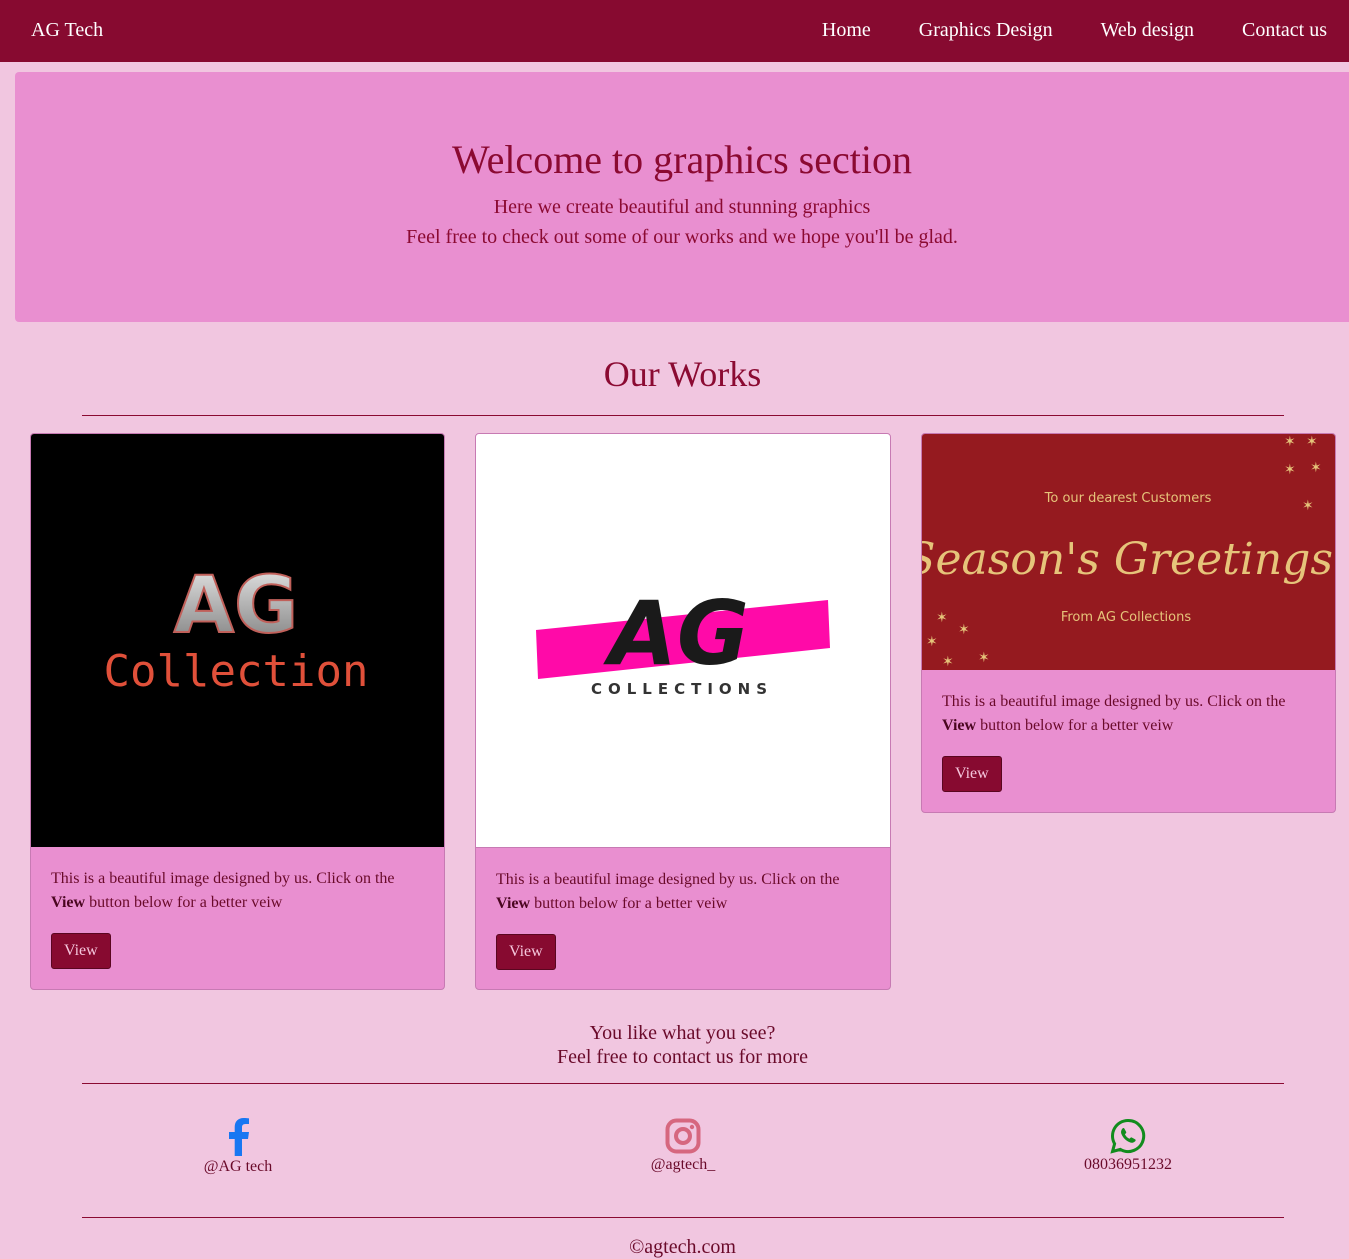 This screenshot has width=1349, height=1259. What do you see at coordinates (238, 1166) in the screenshot?
I see `facebook-handle: @AG tech` at bounding box center [238, 1166].